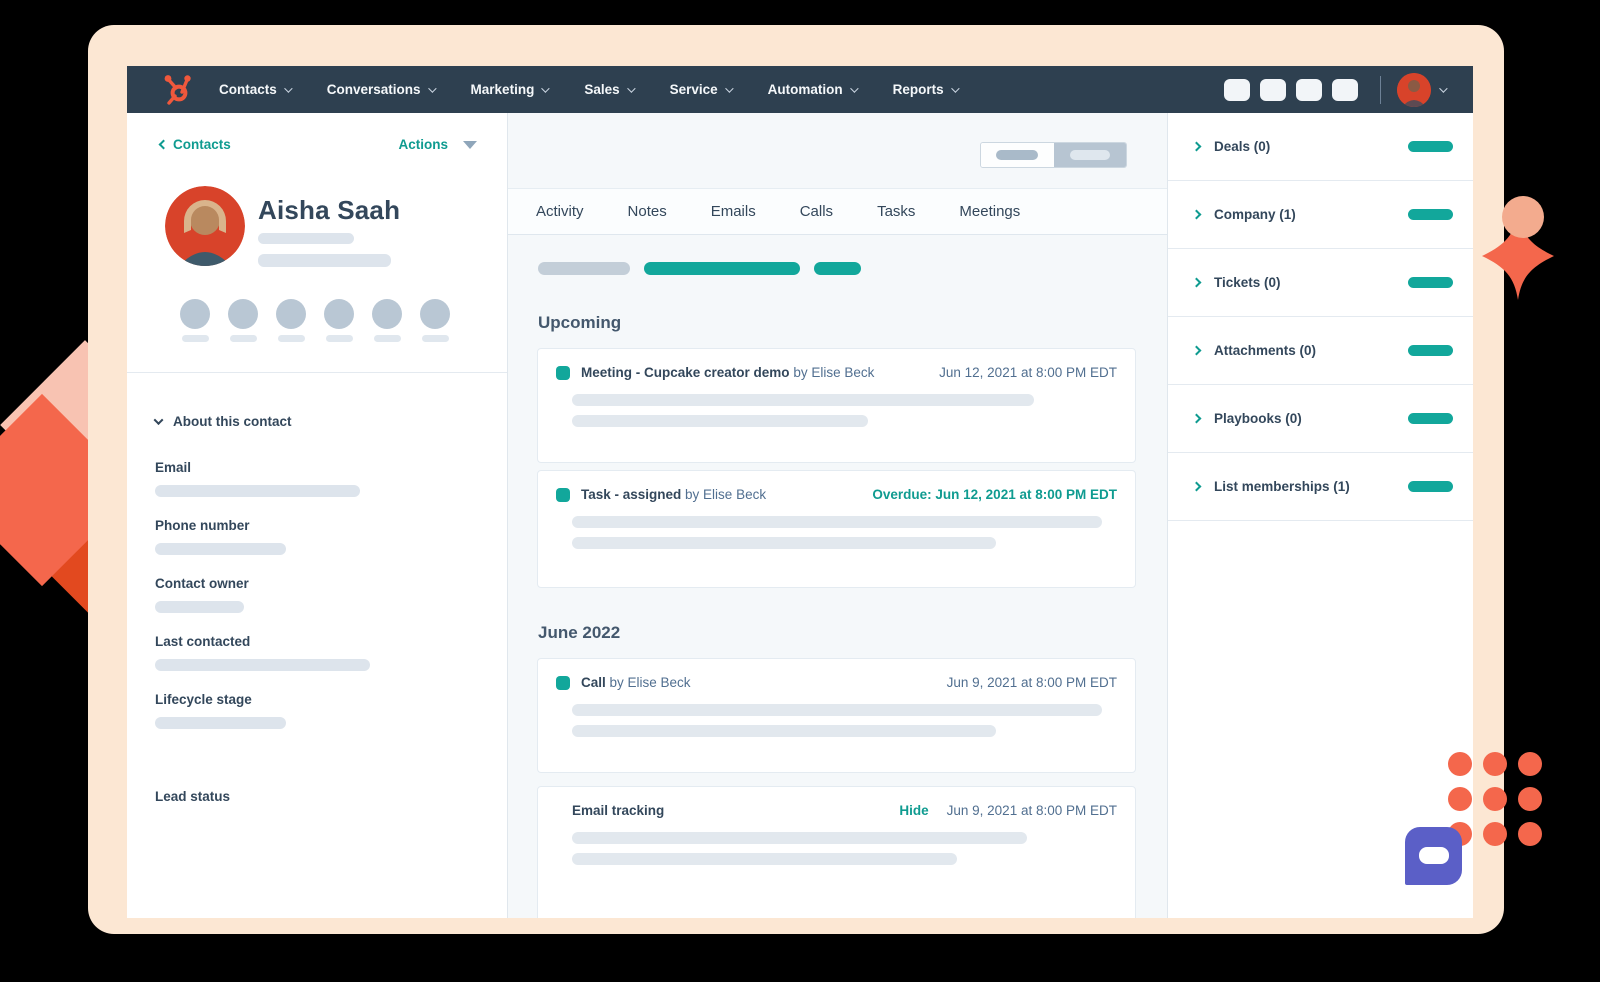  What do you see at coordinates (813, 89) in the screenshot?
I see `nav-item-automation: Automation` at bounding box center [813, 89].